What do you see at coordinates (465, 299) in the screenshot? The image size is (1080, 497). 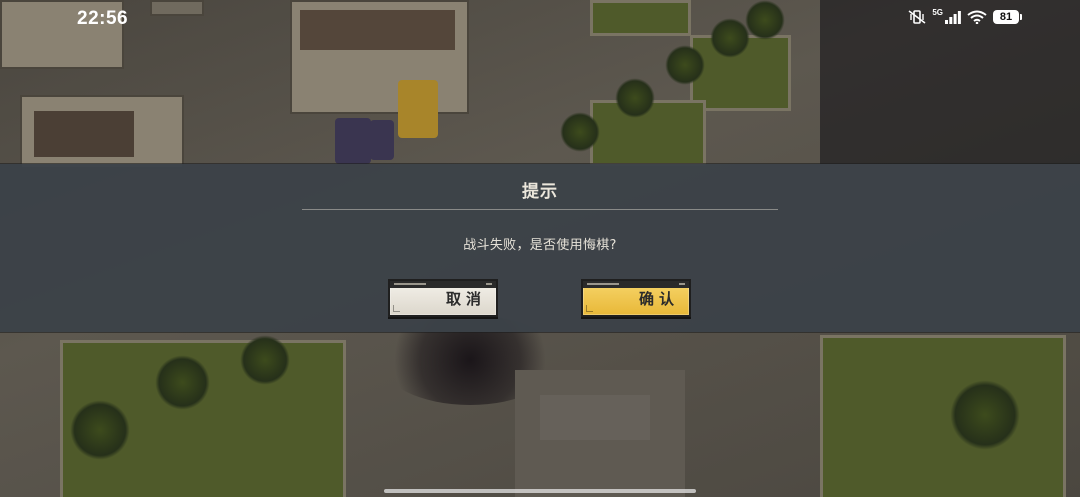 I see `cancel-button-label: 取消` at bounding box center [465, 299].